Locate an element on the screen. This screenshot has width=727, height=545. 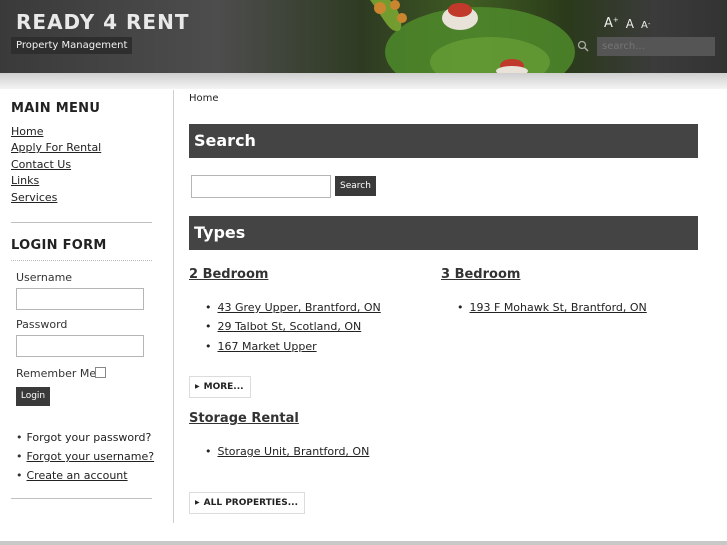
forgot-password-link: Forgot your password? is located at coordinates (89, 437).